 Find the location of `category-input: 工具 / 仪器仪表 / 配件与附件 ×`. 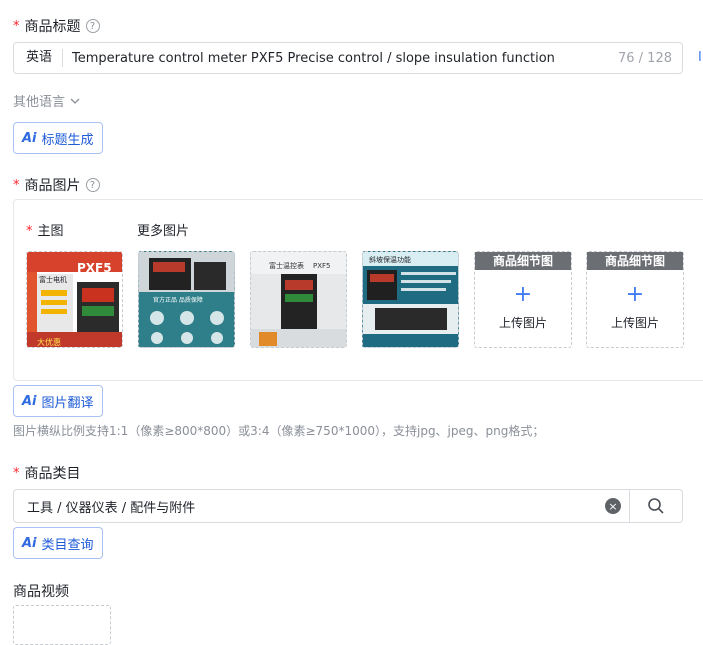

category-input: 工具 / 仪器仪表 / 配件与附件 × is located at coordinates (348, 506).